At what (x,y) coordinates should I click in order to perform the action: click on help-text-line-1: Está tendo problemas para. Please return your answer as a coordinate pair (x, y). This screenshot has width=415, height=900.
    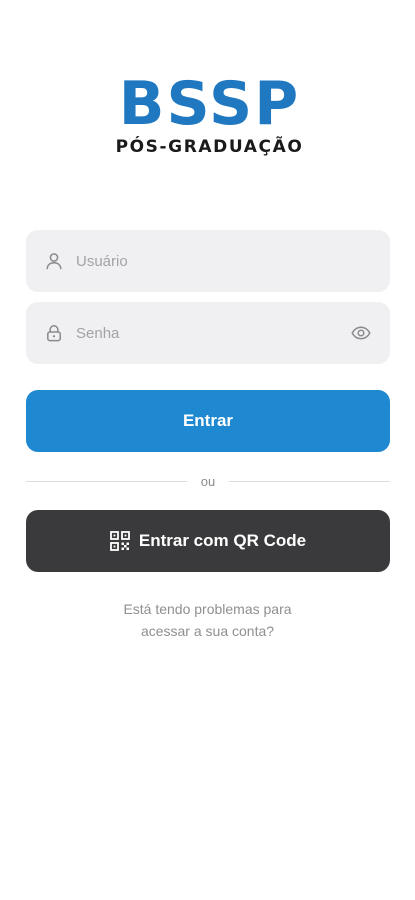
    Looking at the image, I should click on (207, 609).